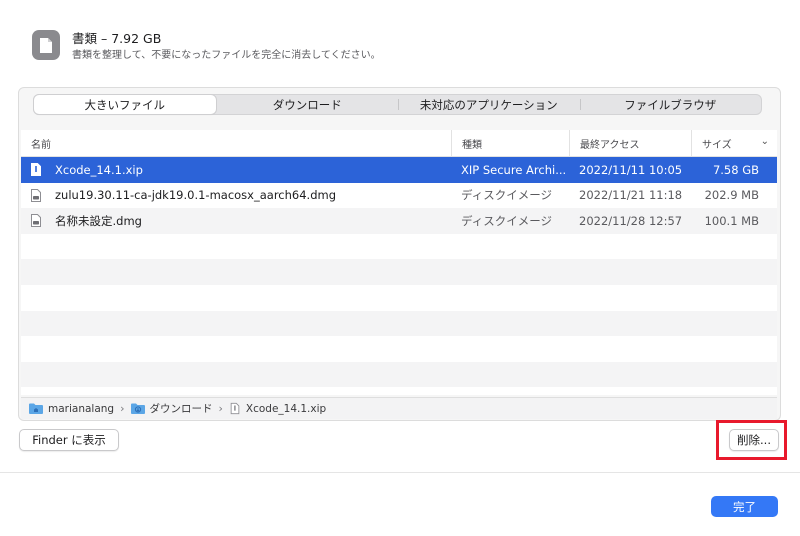 The image size is (800, 536). I want to click on document-icon, so click(46, 45).